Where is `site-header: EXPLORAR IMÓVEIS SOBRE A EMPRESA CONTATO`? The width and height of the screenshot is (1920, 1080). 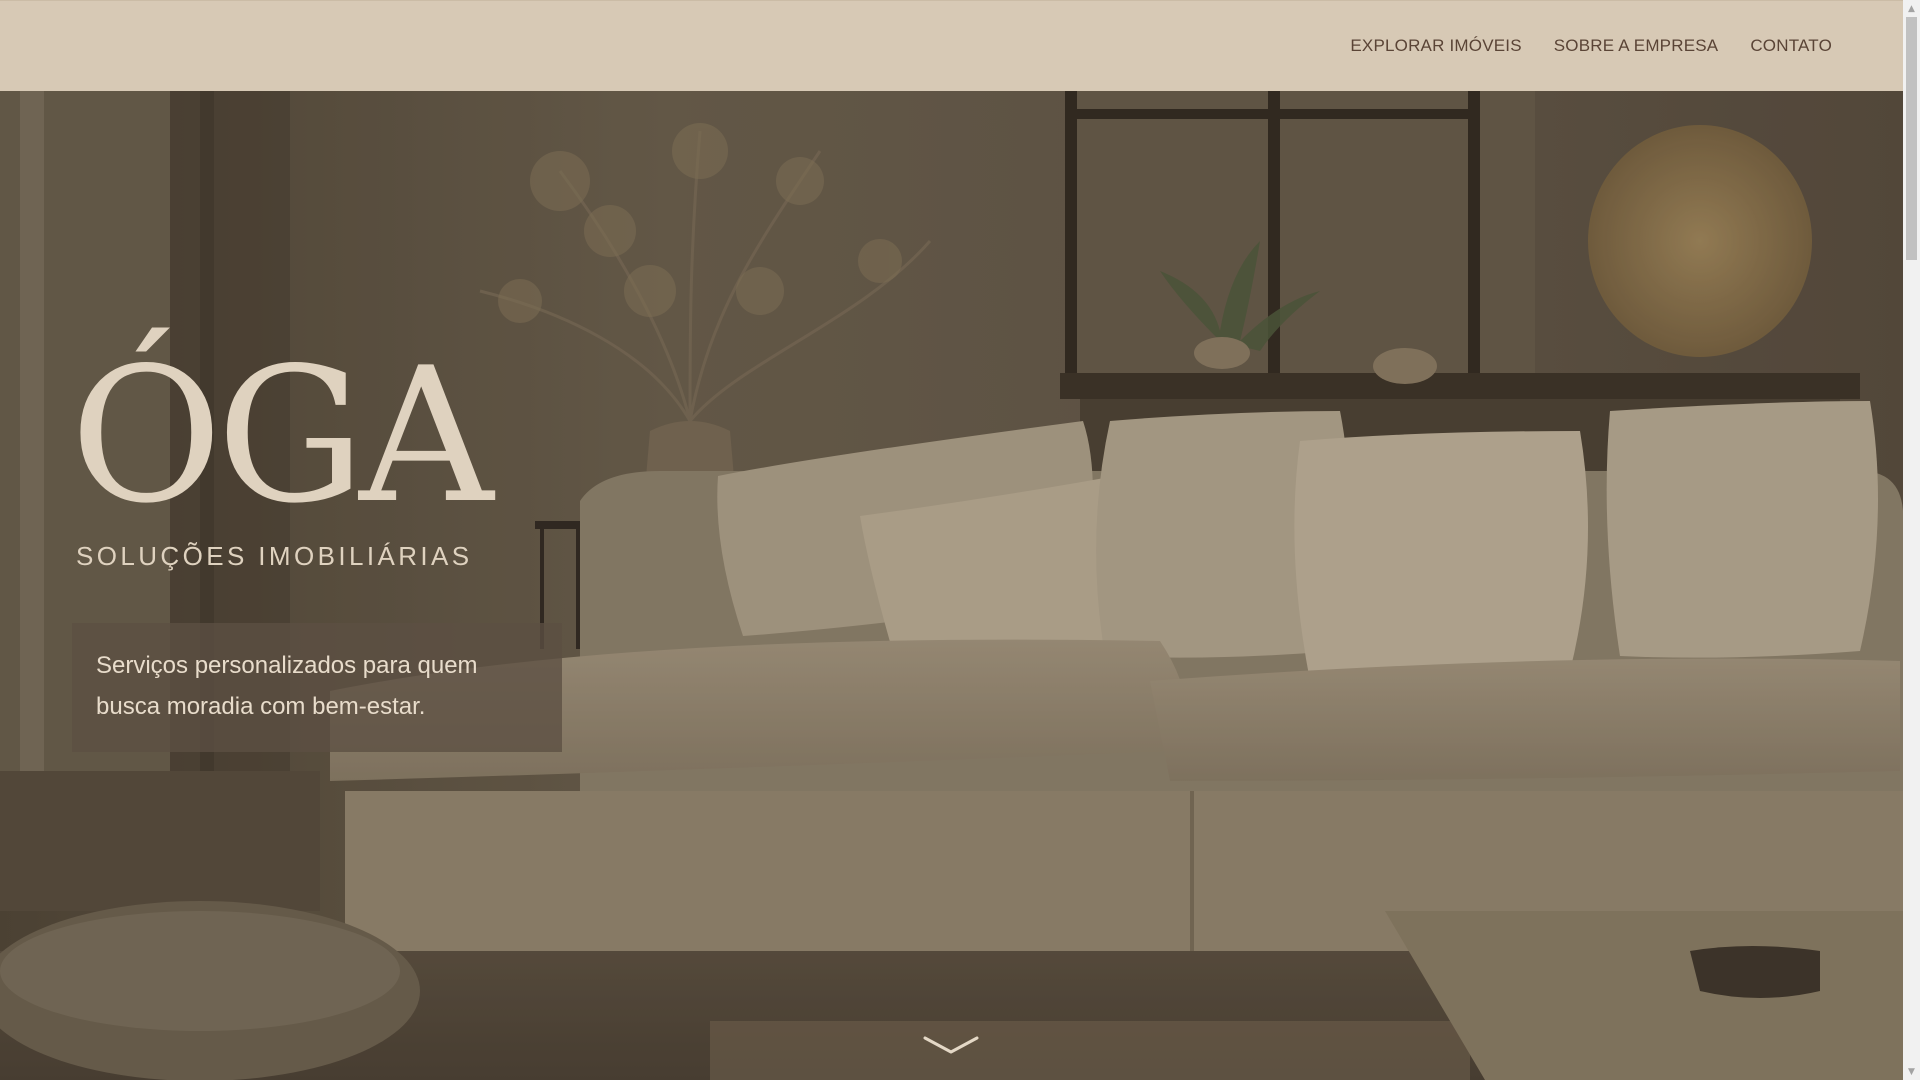
site-header: EXPLORAR IMÓVEIS SOBRE A EMPRESA CONTATO is located at coordinates (951, 45).